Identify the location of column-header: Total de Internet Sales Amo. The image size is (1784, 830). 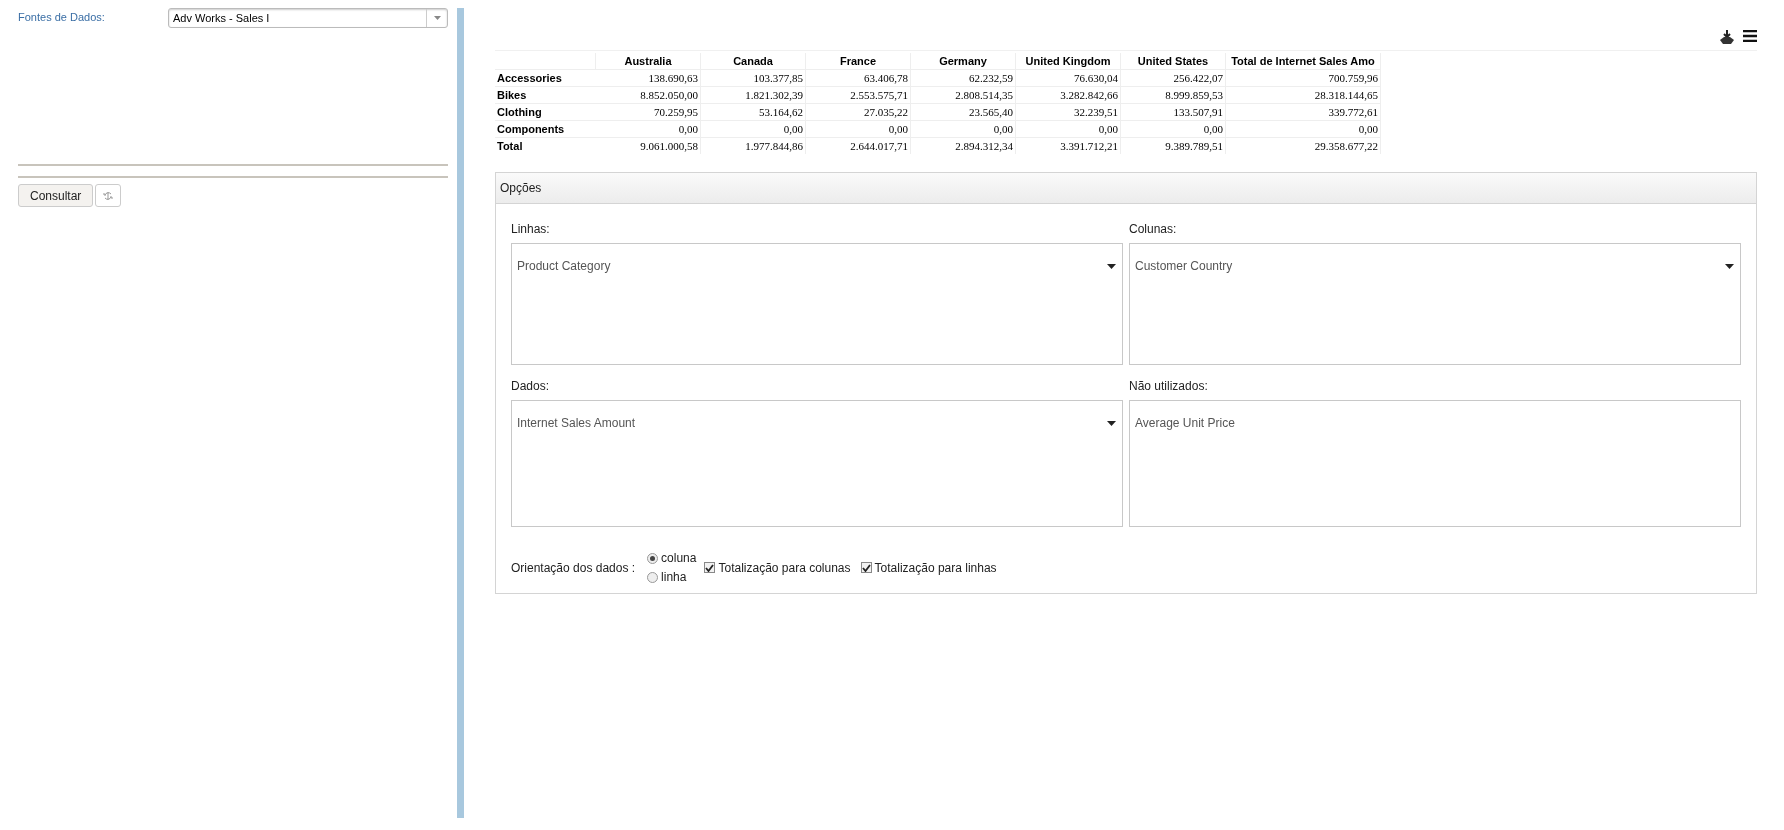
(1303, 61).